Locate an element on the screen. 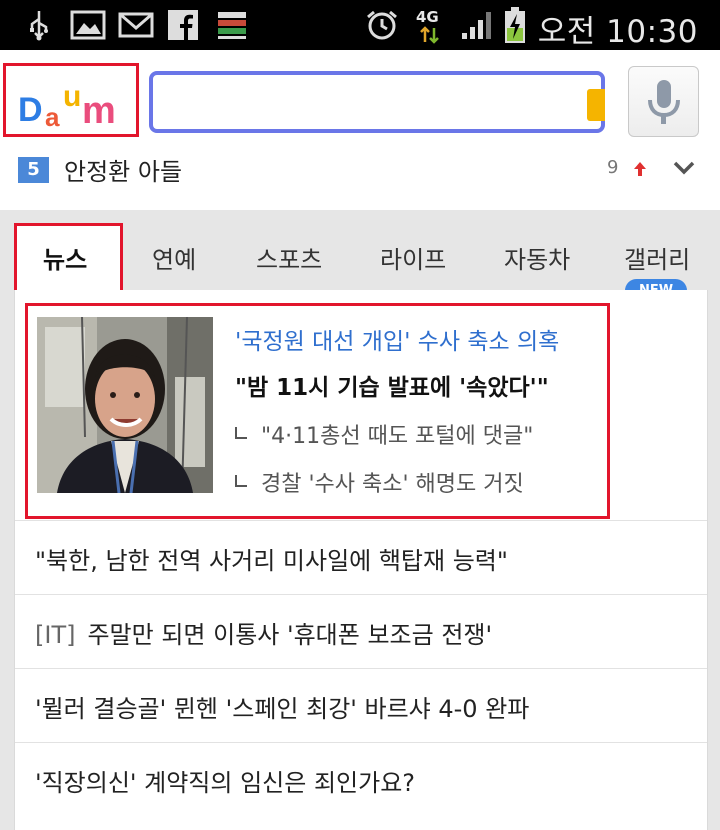  svg-text: m is located at coordinates (99, 111).